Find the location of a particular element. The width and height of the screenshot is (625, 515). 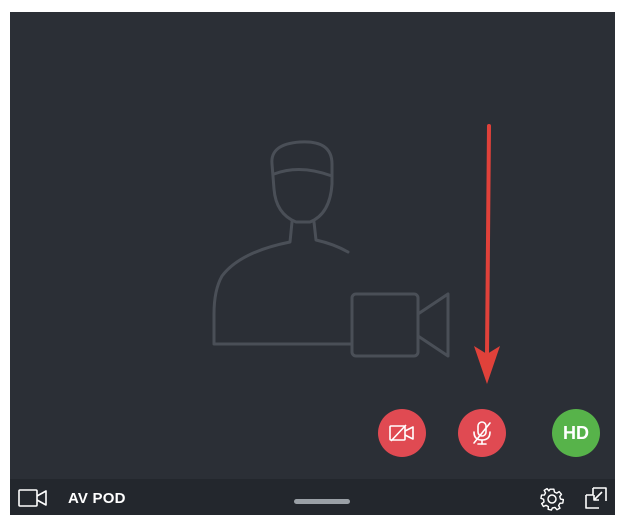

mute-microphone-button is located at coordinates (482, 433).